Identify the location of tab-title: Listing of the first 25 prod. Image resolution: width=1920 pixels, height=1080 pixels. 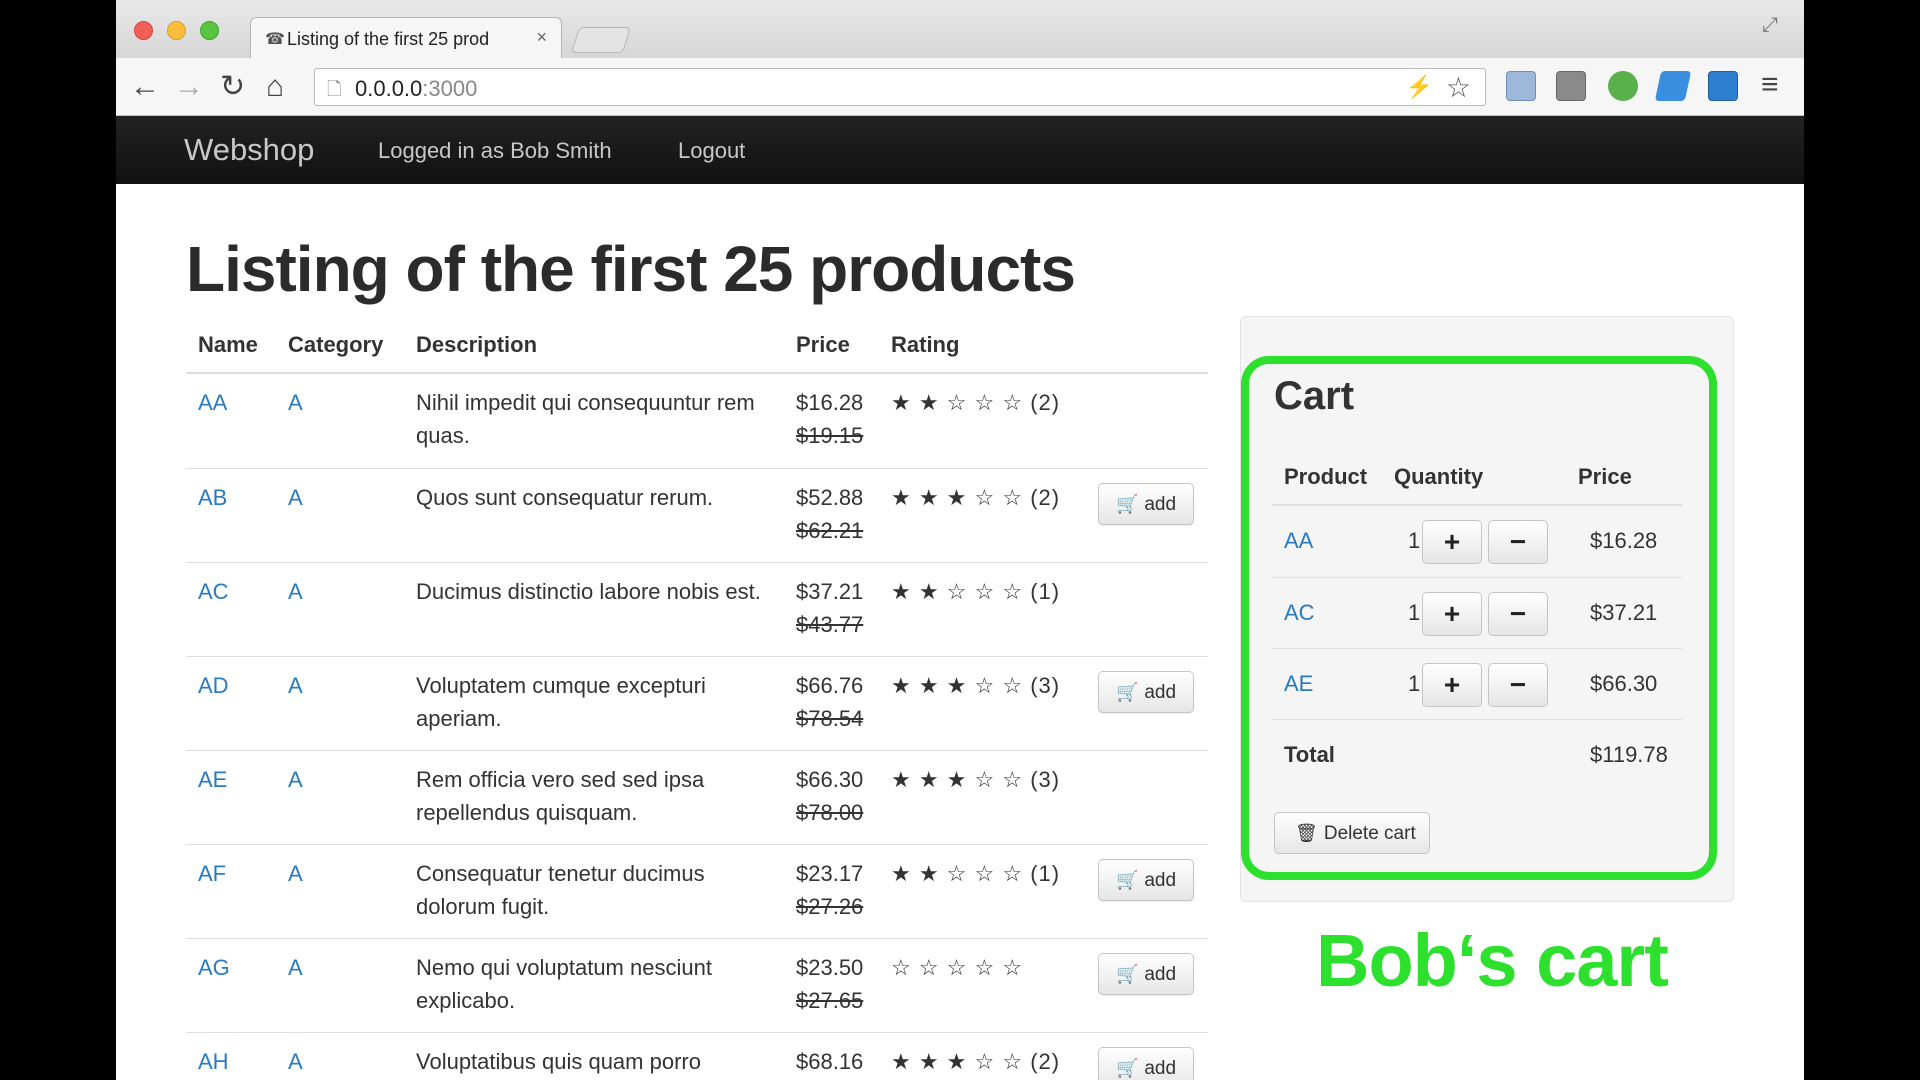
(388, 39).